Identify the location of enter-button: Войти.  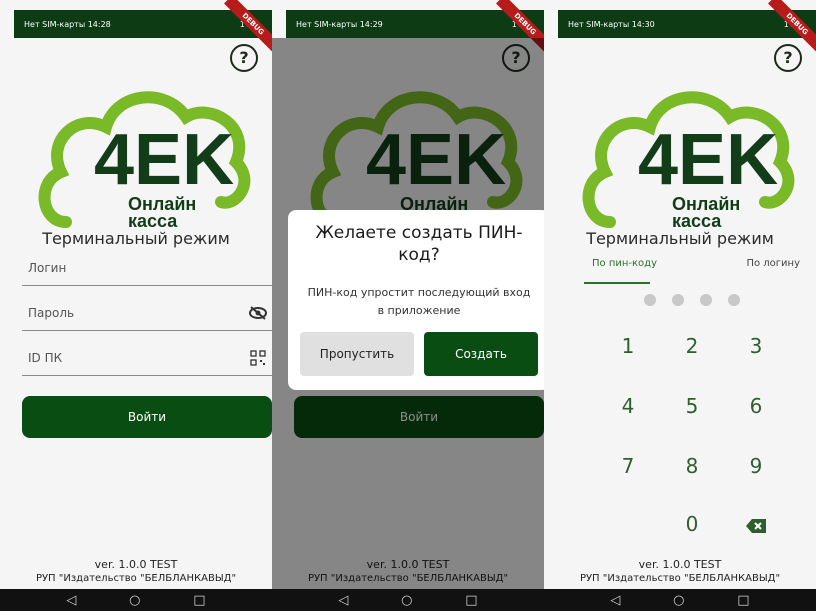
(147, 417).